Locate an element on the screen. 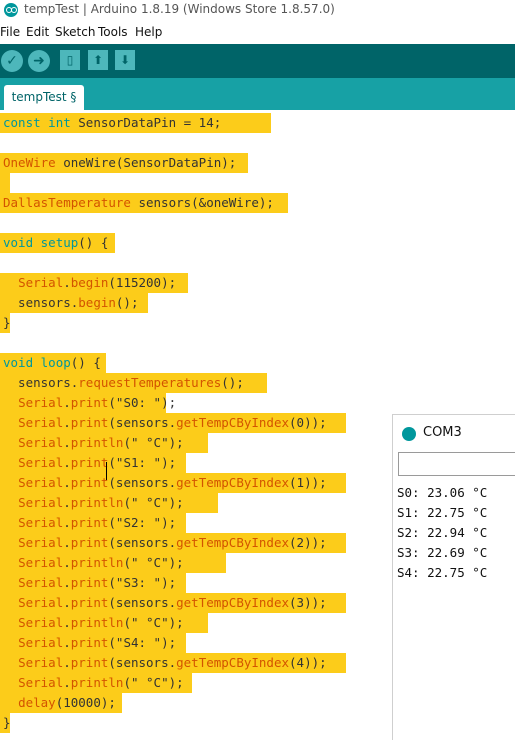  tab-temptest: tempTest § is located at coordinates (44, 97).